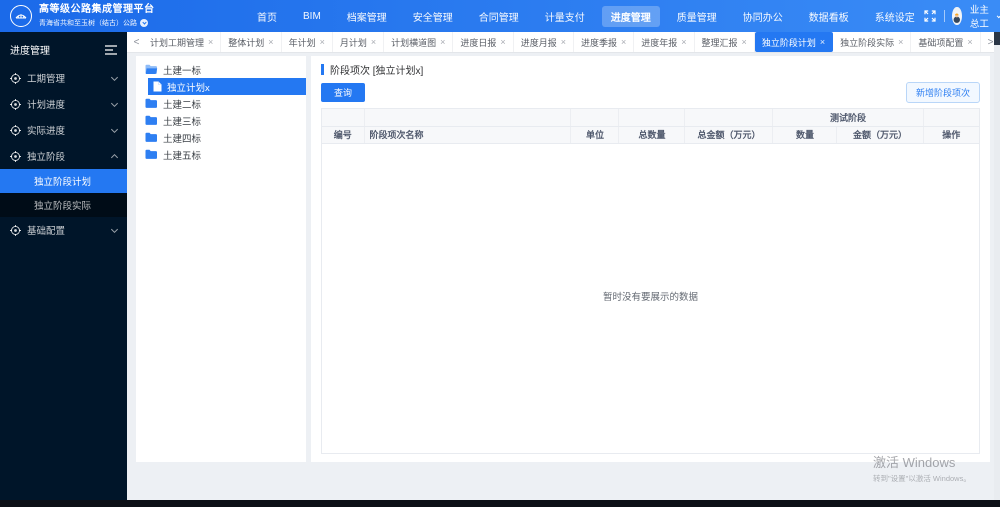 Image resolution: width=1000 pixels, height=507 pixels. I want to click on header-divider, so click(944, 16).